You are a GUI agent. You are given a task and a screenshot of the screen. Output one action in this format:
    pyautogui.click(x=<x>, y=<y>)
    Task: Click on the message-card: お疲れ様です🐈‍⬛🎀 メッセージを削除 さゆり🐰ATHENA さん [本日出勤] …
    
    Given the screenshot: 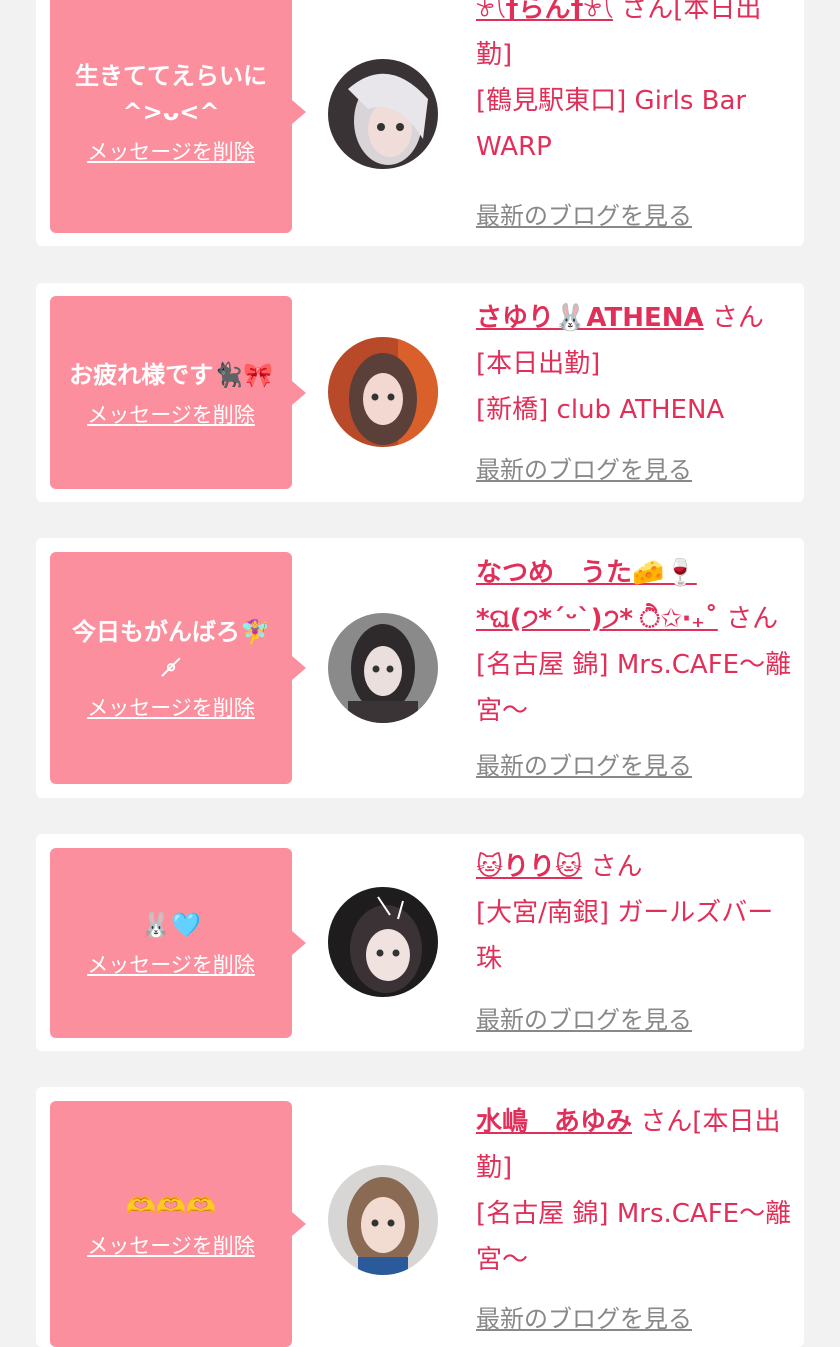 What is the action you would take?
    pyautogui.click(x=420, y=392)
    